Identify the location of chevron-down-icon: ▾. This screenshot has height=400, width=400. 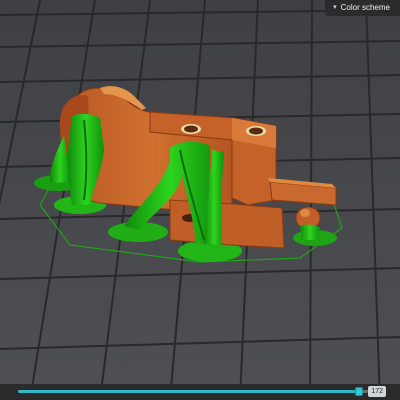
(335, 7).